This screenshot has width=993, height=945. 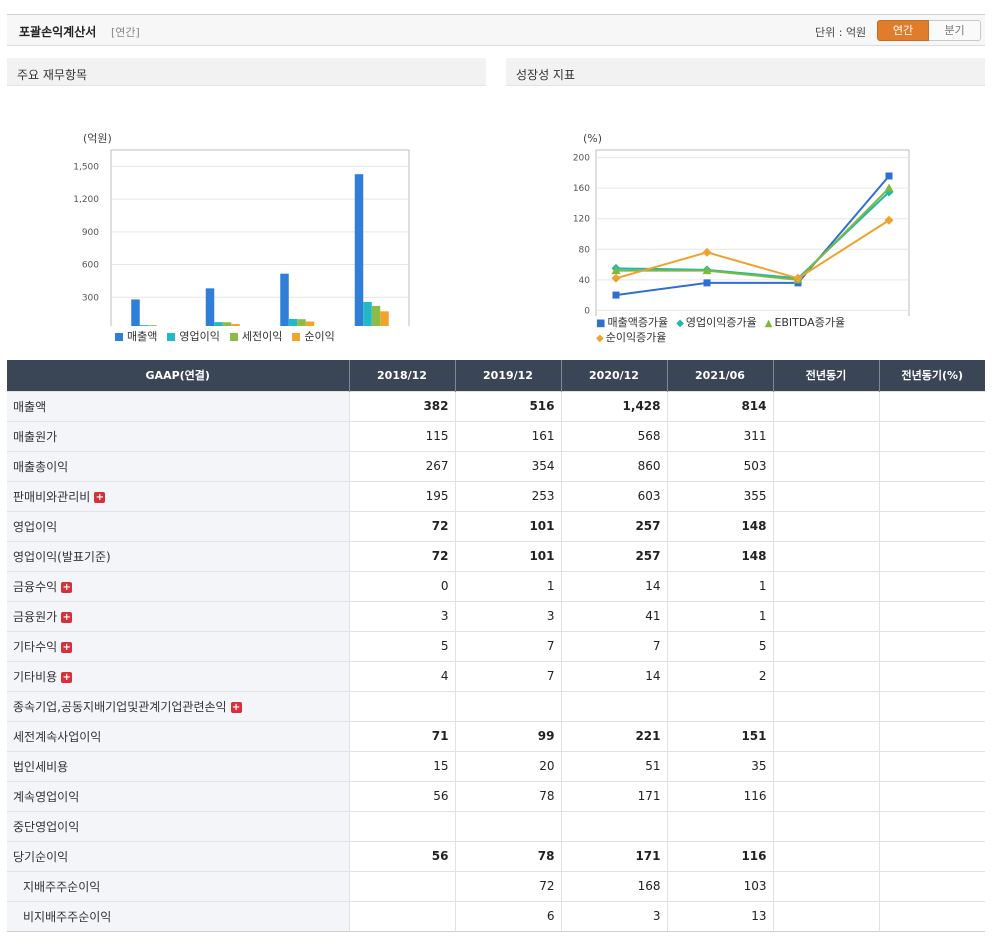 I want to click on row-label: 지배주주순이익, so click(x=178, y=885).